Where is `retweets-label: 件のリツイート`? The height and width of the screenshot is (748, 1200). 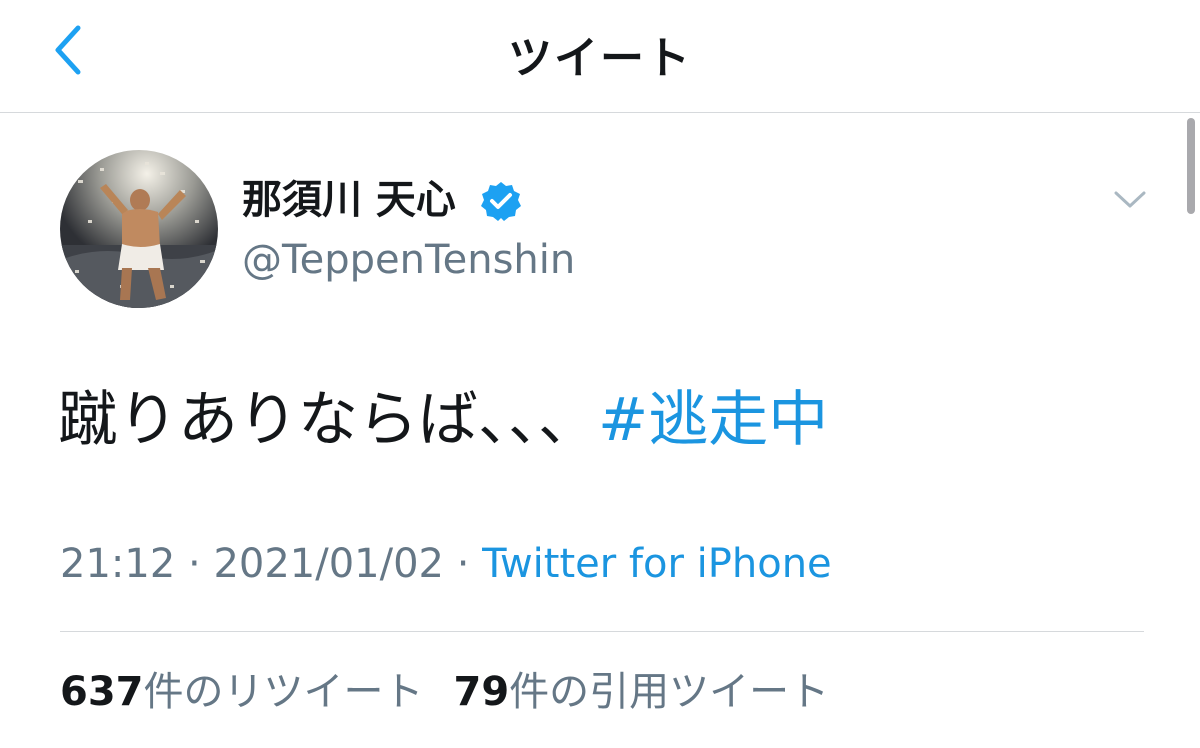 retweets-label: 件のリツイート is located at coordinates (283, 692).